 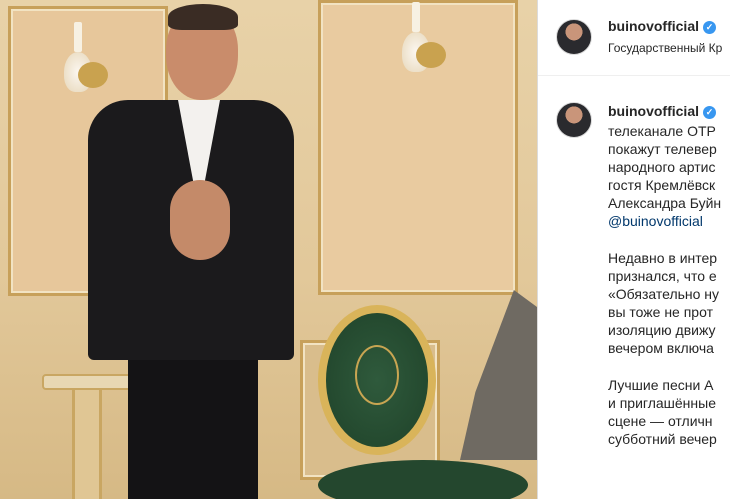 What do you see at coordinates (498, 375) in the screenshot?
I see `felt-hat` at bounding box center [498, 375].